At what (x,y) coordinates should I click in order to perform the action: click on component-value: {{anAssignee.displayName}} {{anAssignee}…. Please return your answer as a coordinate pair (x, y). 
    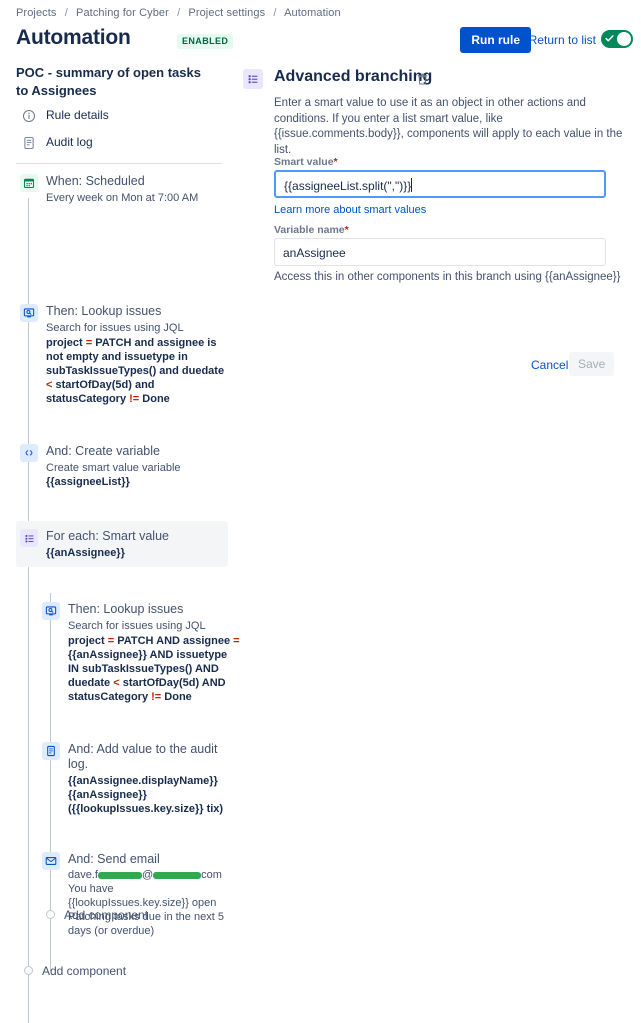
    Looking at the image, I should click on (146, 795).